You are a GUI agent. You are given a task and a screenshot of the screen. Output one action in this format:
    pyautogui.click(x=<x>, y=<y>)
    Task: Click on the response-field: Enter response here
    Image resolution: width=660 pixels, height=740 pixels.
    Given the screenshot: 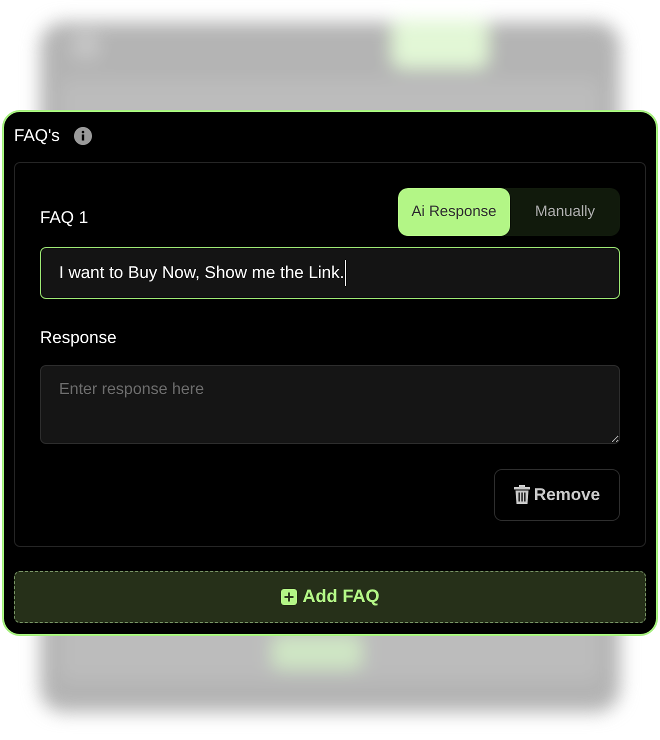 What is the action you would take?
    pyautogui.click(x=330, y=404)
    